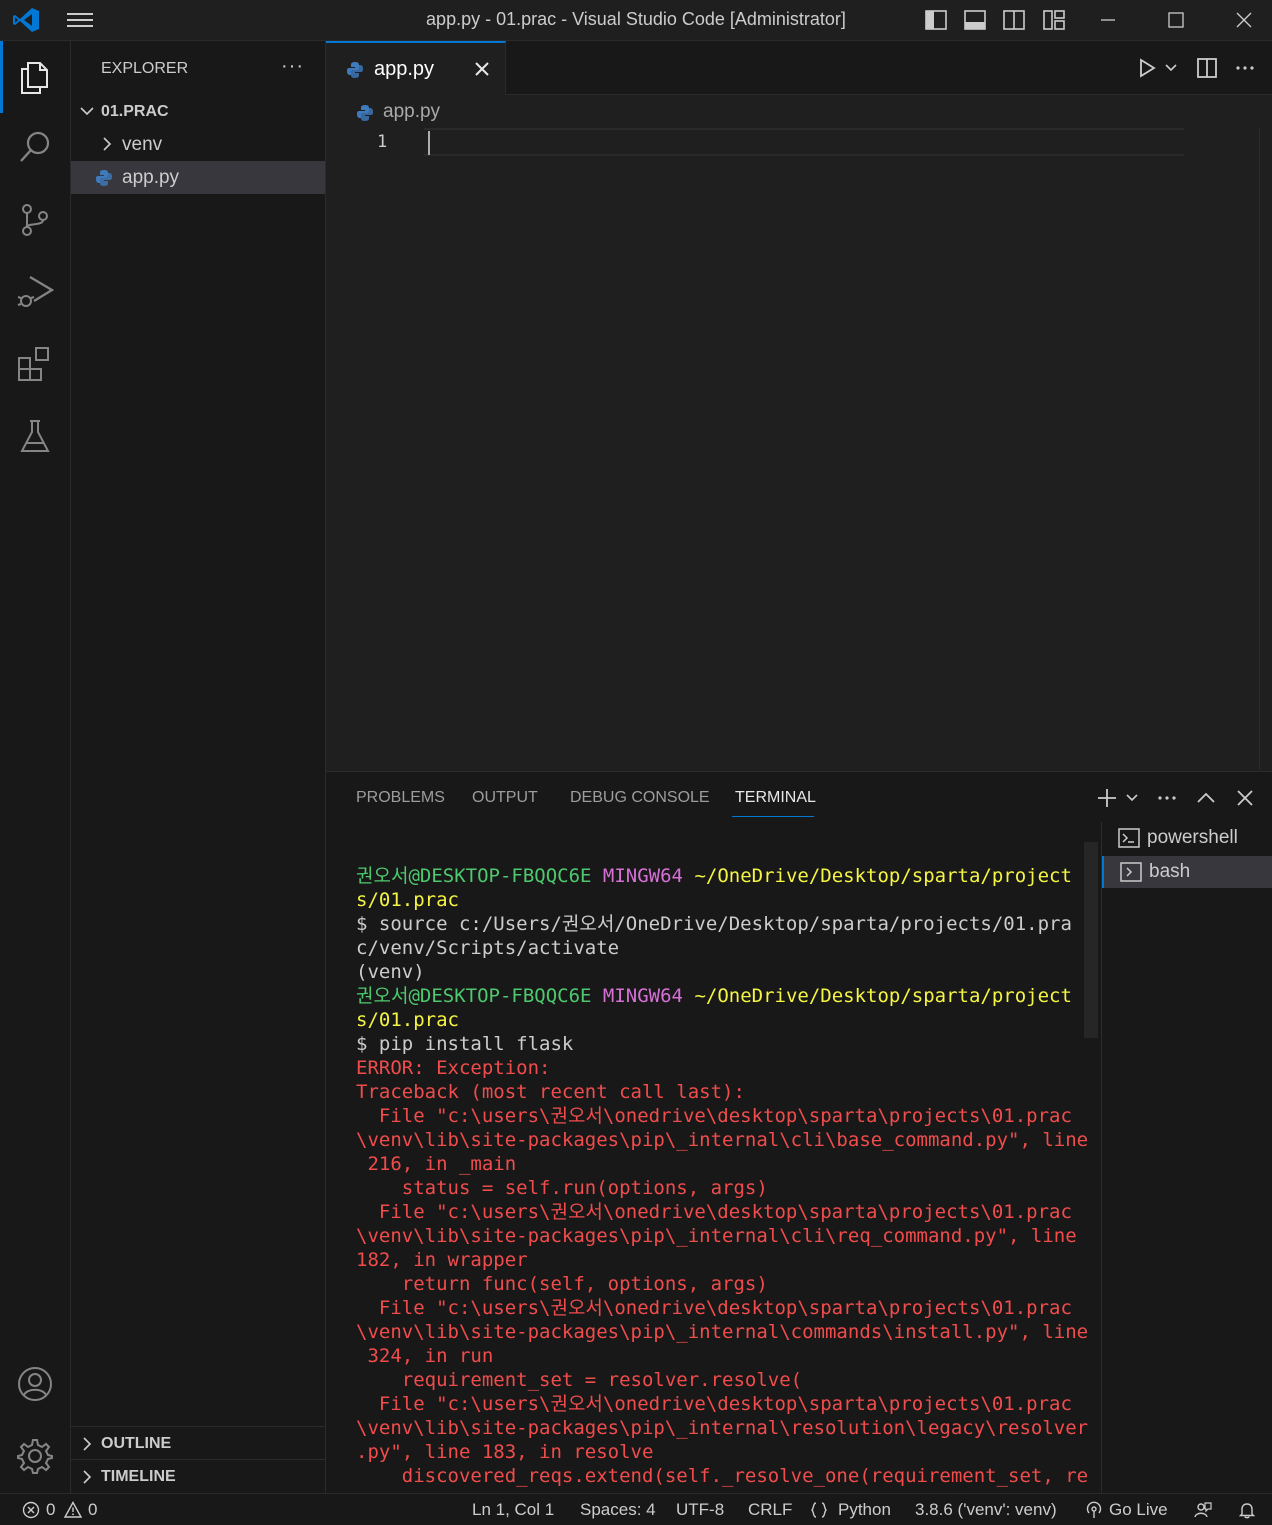  What do you see at coordinates (1091, 940) in the screenshot?
I see `terminal-scrollbar` at bounding box center [1091, 940].